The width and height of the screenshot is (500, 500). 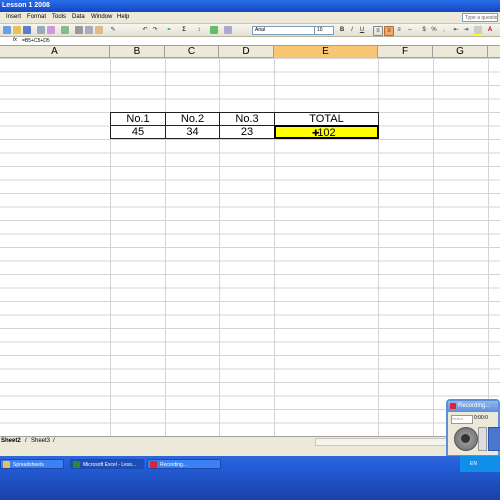 I want to click on align-left-icon: ≡, so click(x=378, y=31).